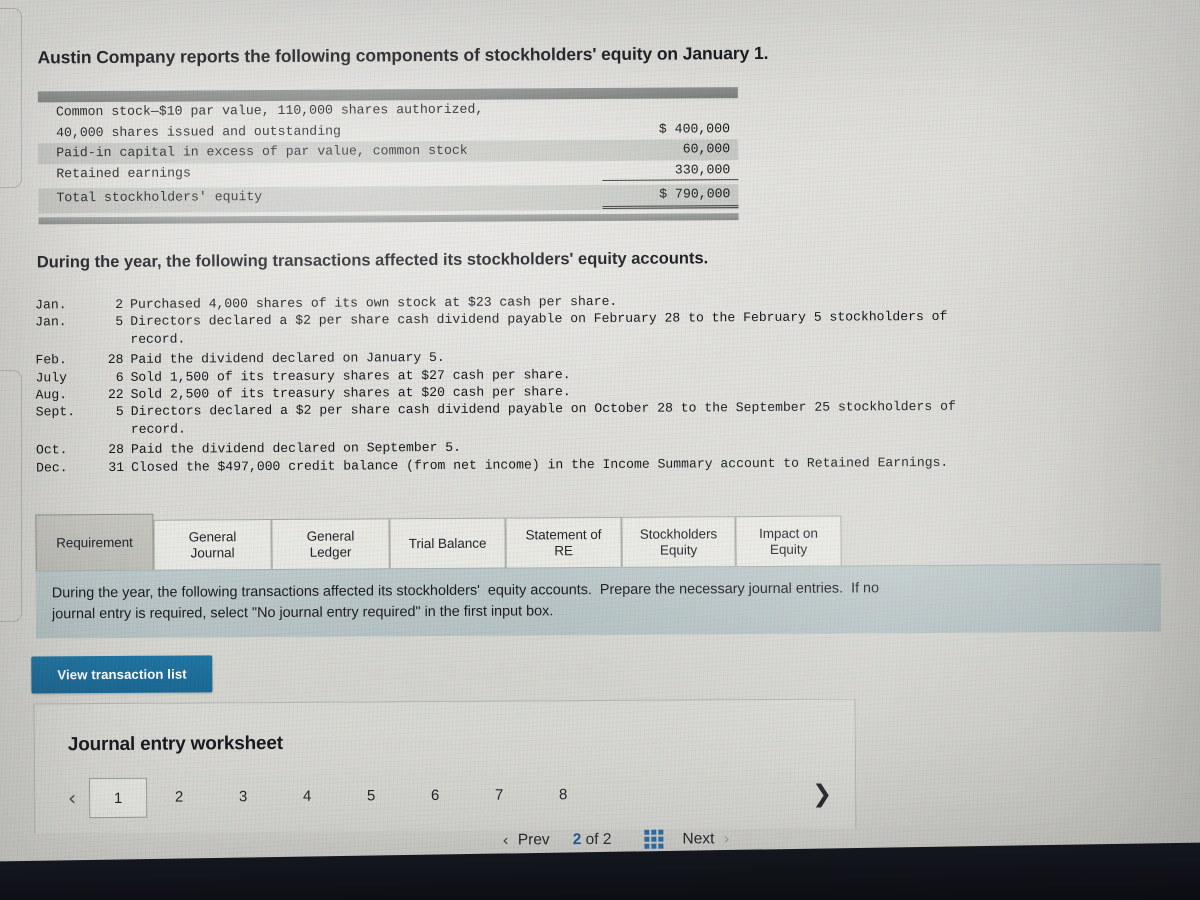 This screenshot has width=1200, height=900. Describe the element at coordinates (534, 840) in the screenshot. I see `prev-button: Prev` at that location.